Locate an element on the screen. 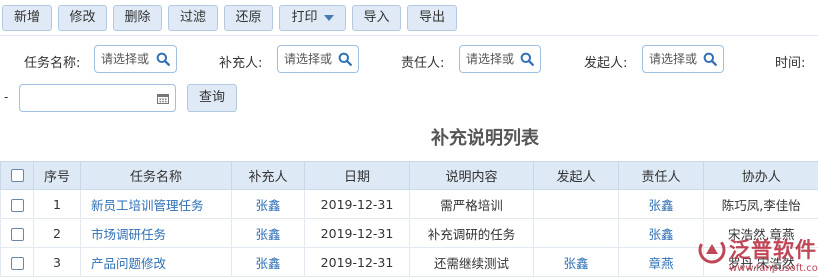 Image resolution: width=818 pixels, height=279 pixels. add-button: 新增 is located at coordinates (27, 18).